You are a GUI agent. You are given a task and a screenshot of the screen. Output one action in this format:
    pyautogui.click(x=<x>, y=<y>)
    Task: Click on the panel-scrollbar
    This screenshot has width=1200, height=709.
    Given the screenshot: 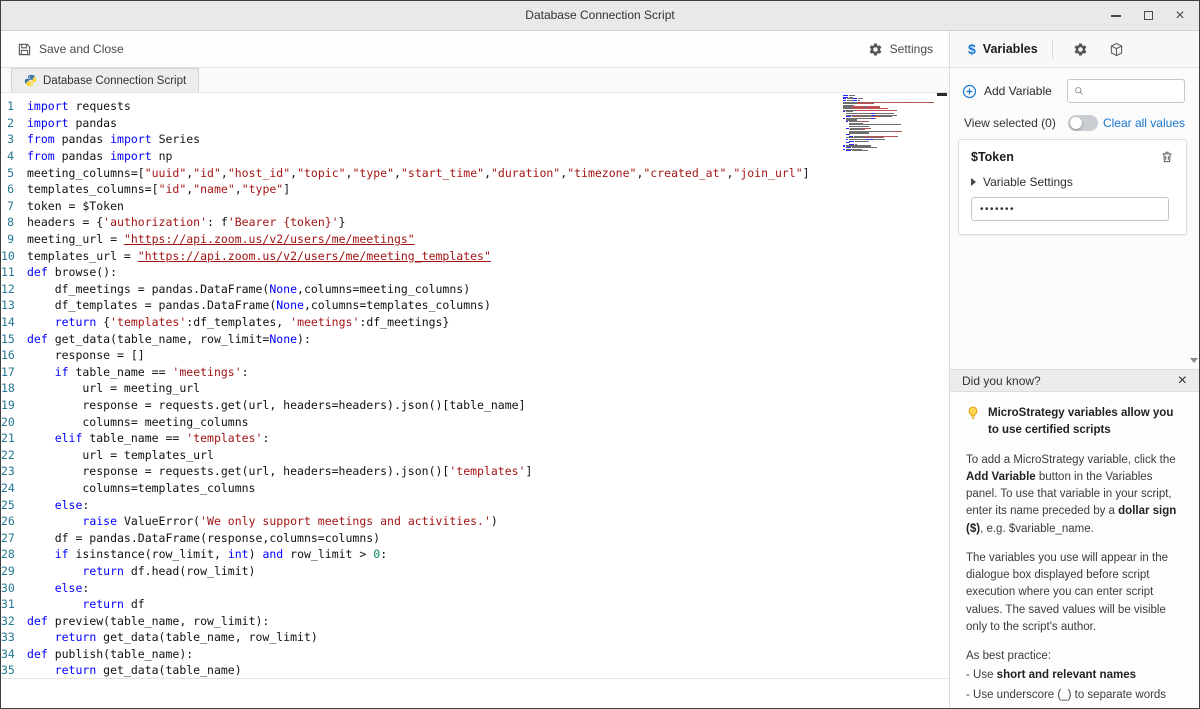 What is the action you would take?
    pyautogui.click(x=1193, y=217)
    